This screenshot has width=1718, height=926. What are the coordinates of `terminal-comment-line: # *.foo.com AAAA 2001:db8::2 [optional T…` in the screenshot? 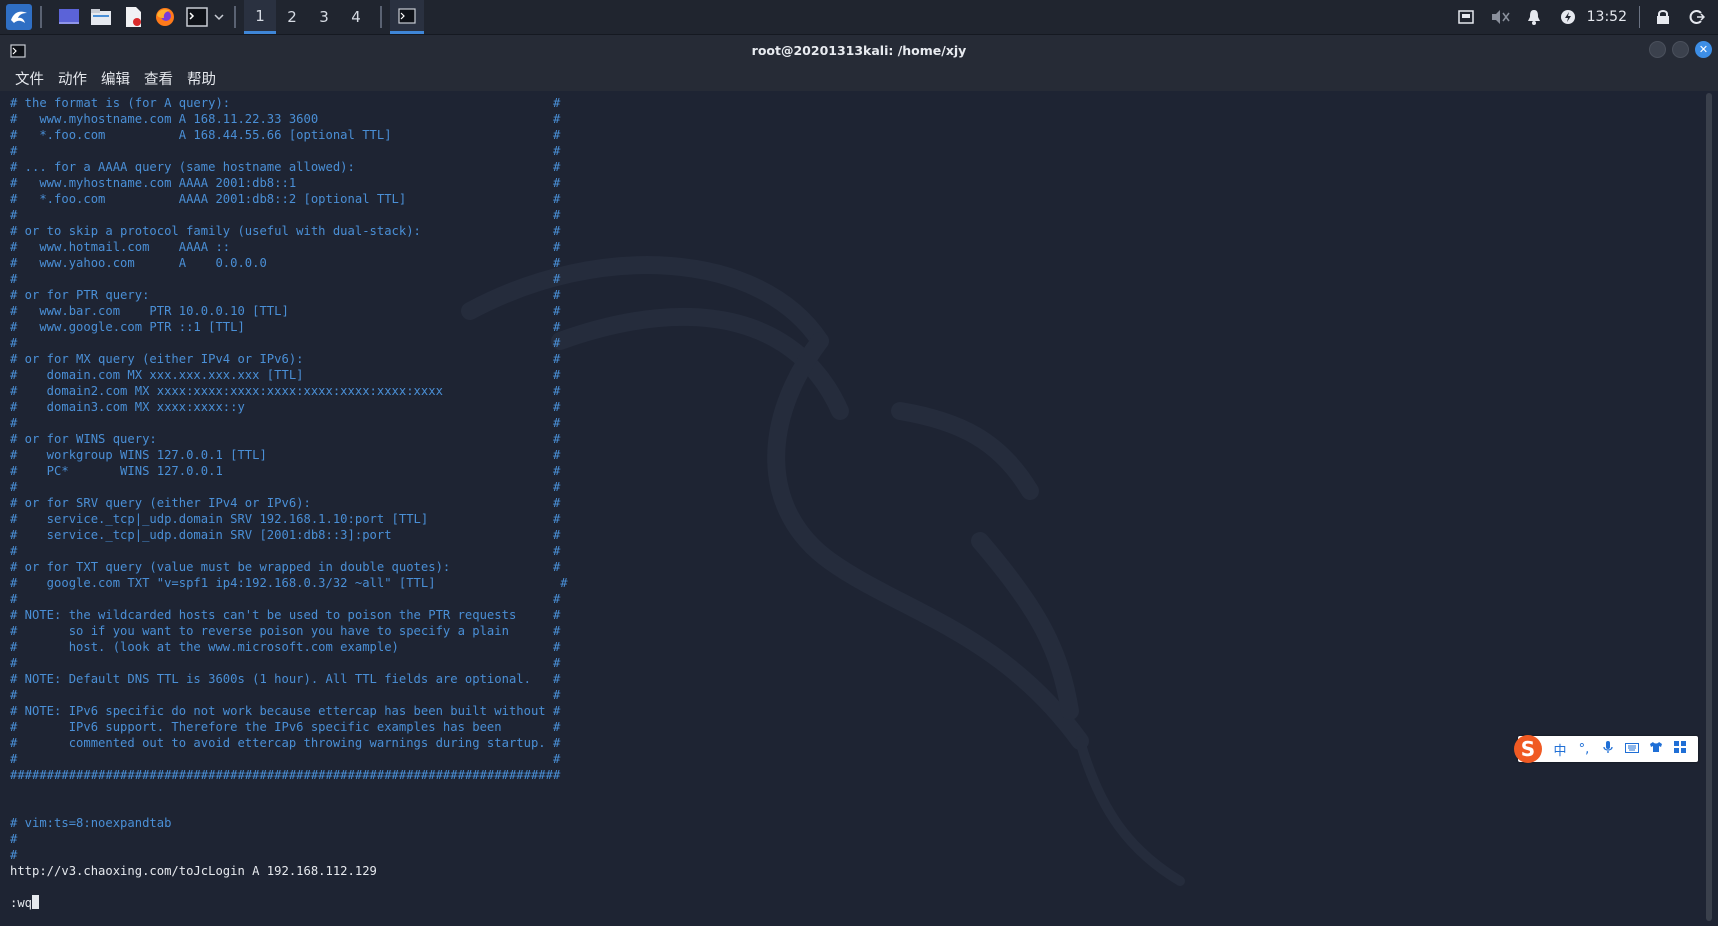 It's located at (285, 199).